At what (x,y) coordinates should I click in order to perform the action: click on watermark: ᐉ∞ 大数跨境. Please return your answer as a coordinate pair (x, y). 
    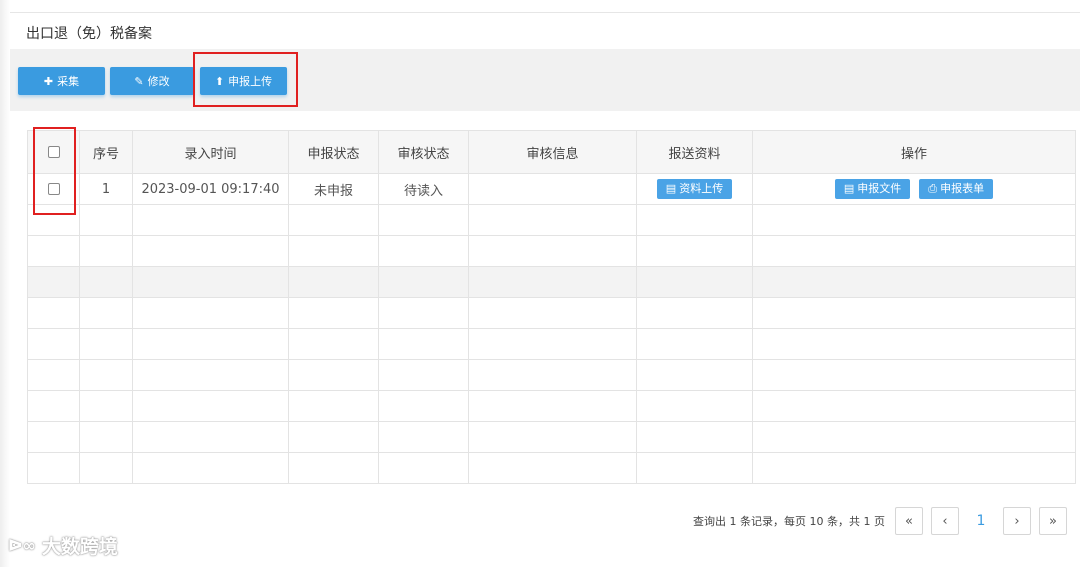
    Looking at the image, I should click on (63, 545).